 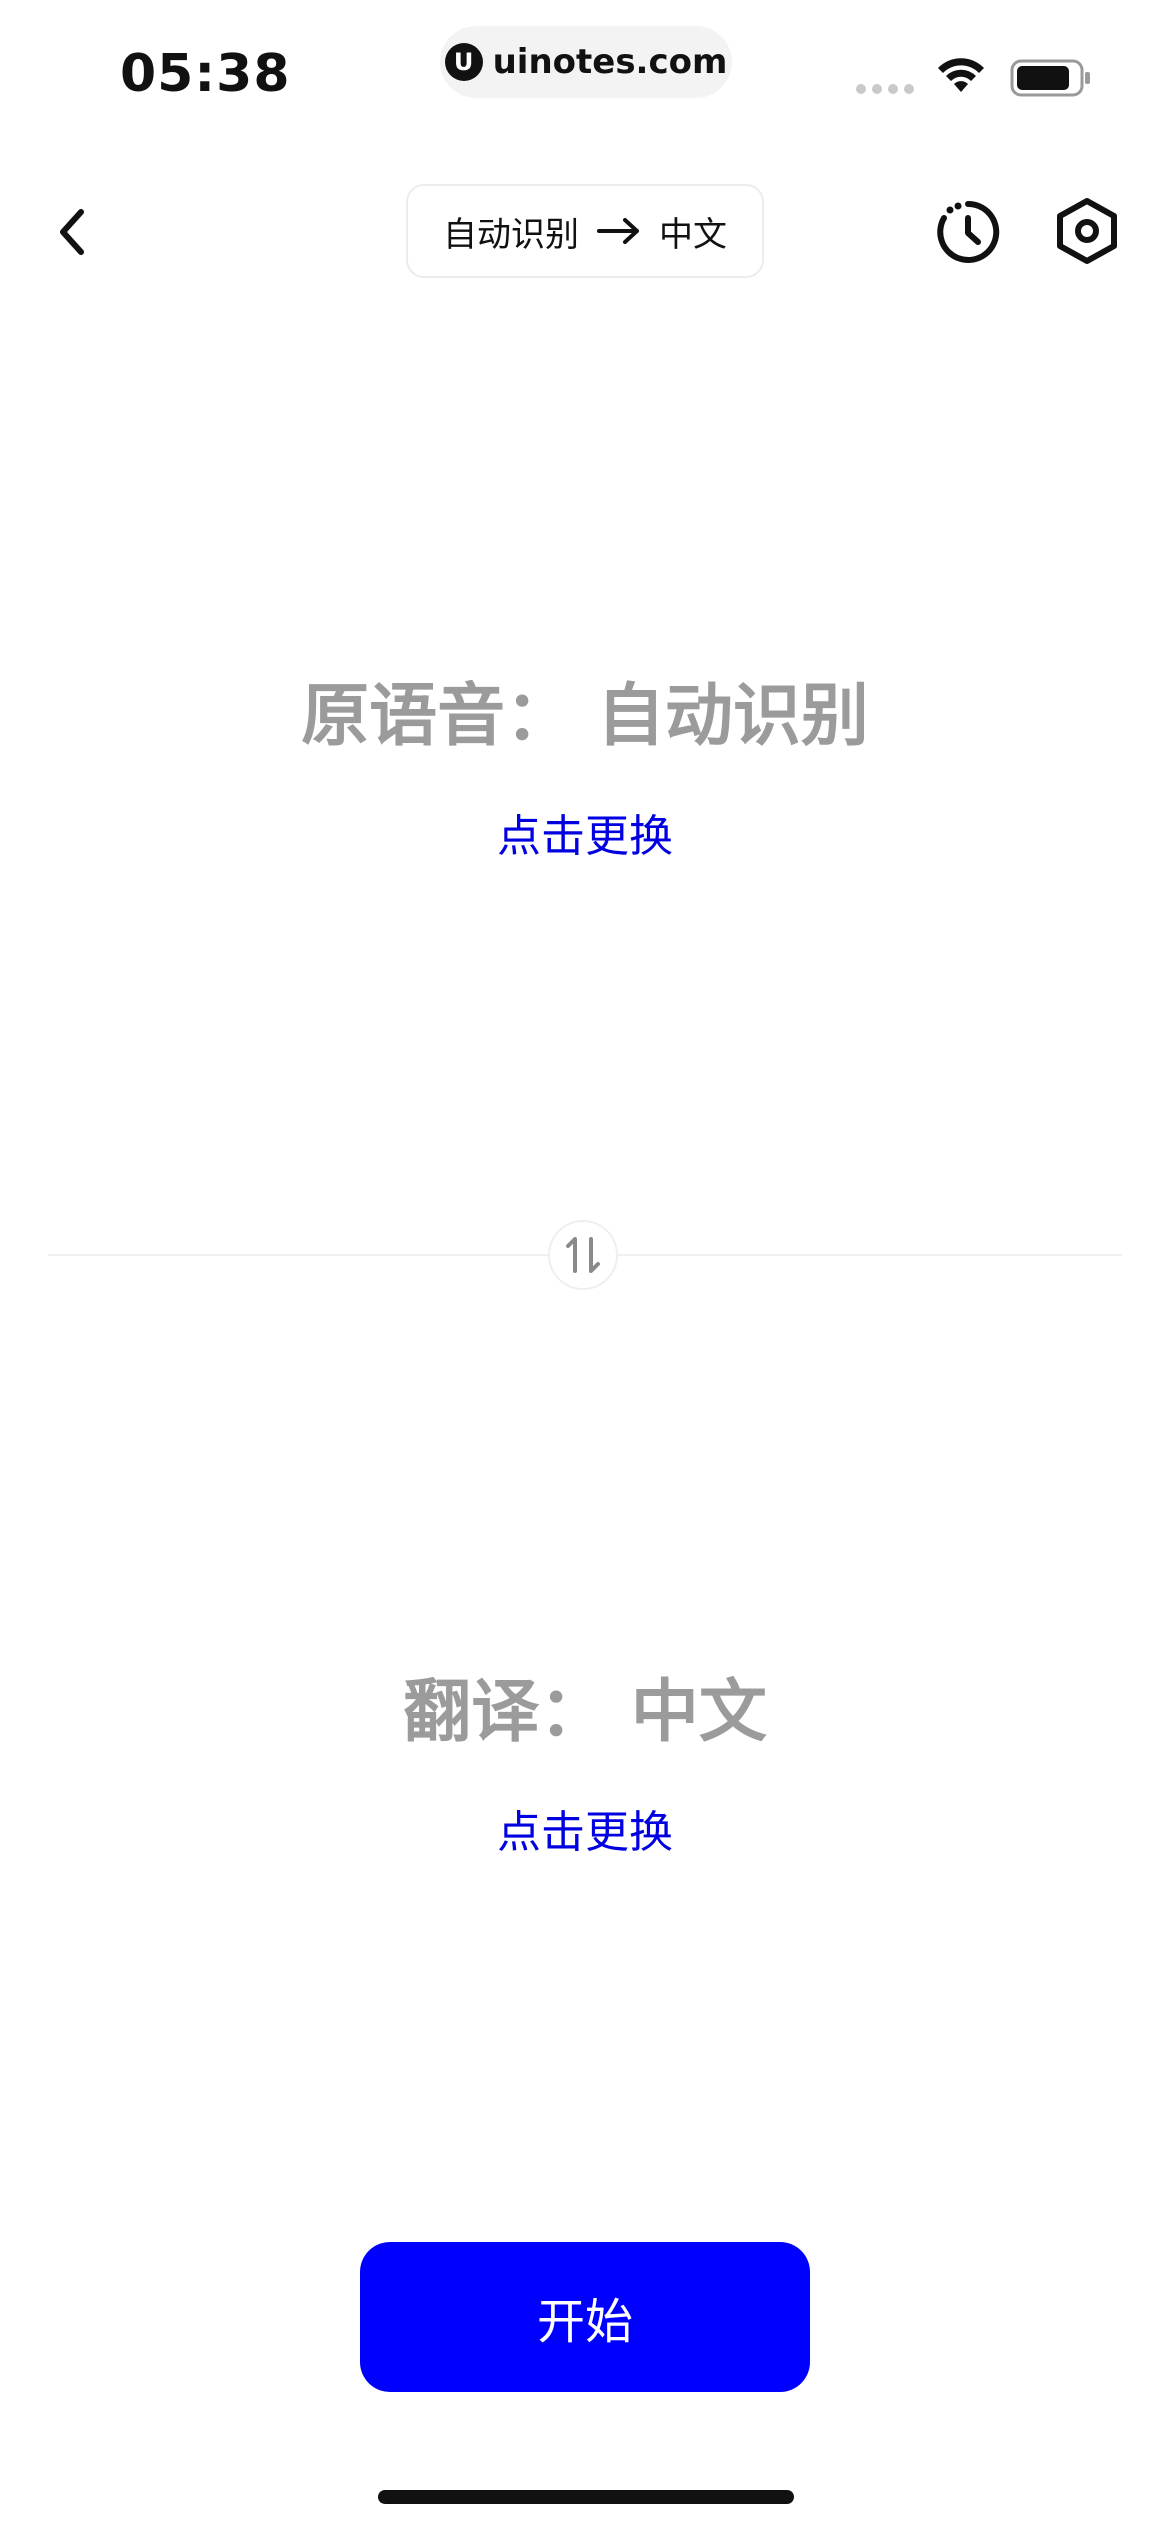 I want to click on swap-vertical-icon, so click(x=583, y=1255).